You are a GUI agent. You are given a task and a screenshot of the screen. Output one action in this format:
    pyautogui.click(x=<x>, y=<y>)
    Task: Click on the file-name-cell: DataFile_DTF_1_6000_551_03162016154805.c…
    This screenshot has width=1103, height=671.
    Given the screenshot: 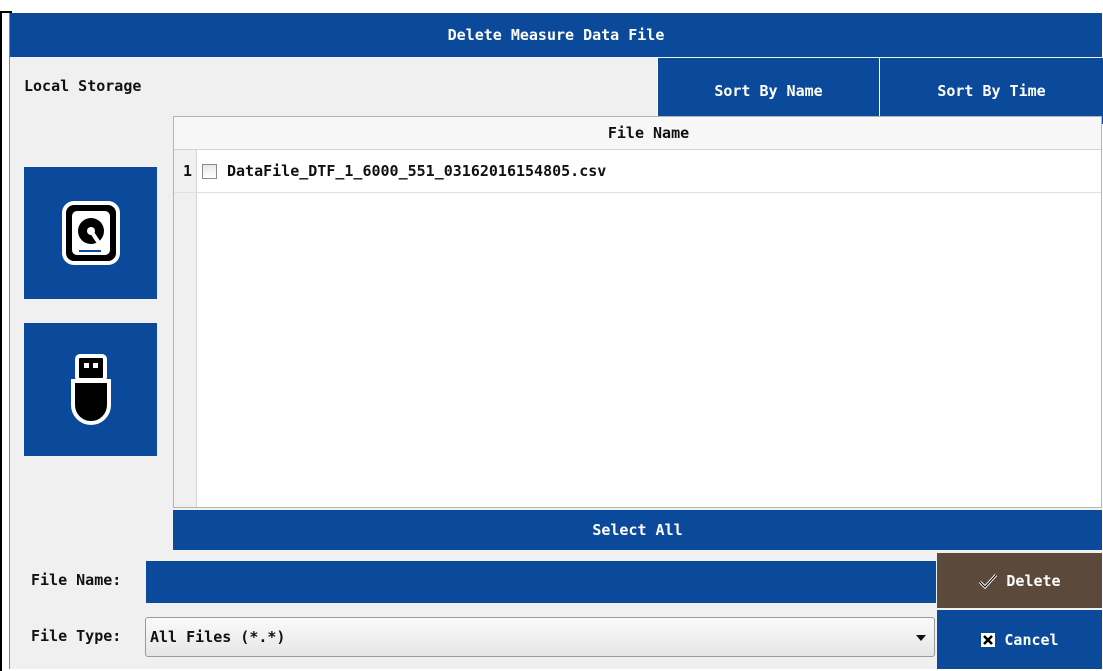 What is the action you would take?
    pyautogui.click(x=417, y=171)
    